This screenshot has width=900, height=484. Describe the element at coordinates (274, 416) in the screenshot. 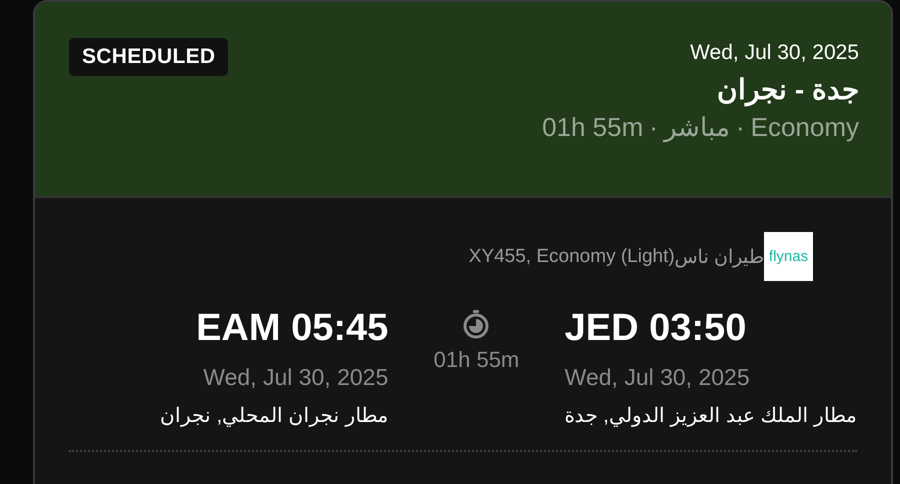

I see `arrival-airport: مطار نجران المحلي, نجران` at that location.